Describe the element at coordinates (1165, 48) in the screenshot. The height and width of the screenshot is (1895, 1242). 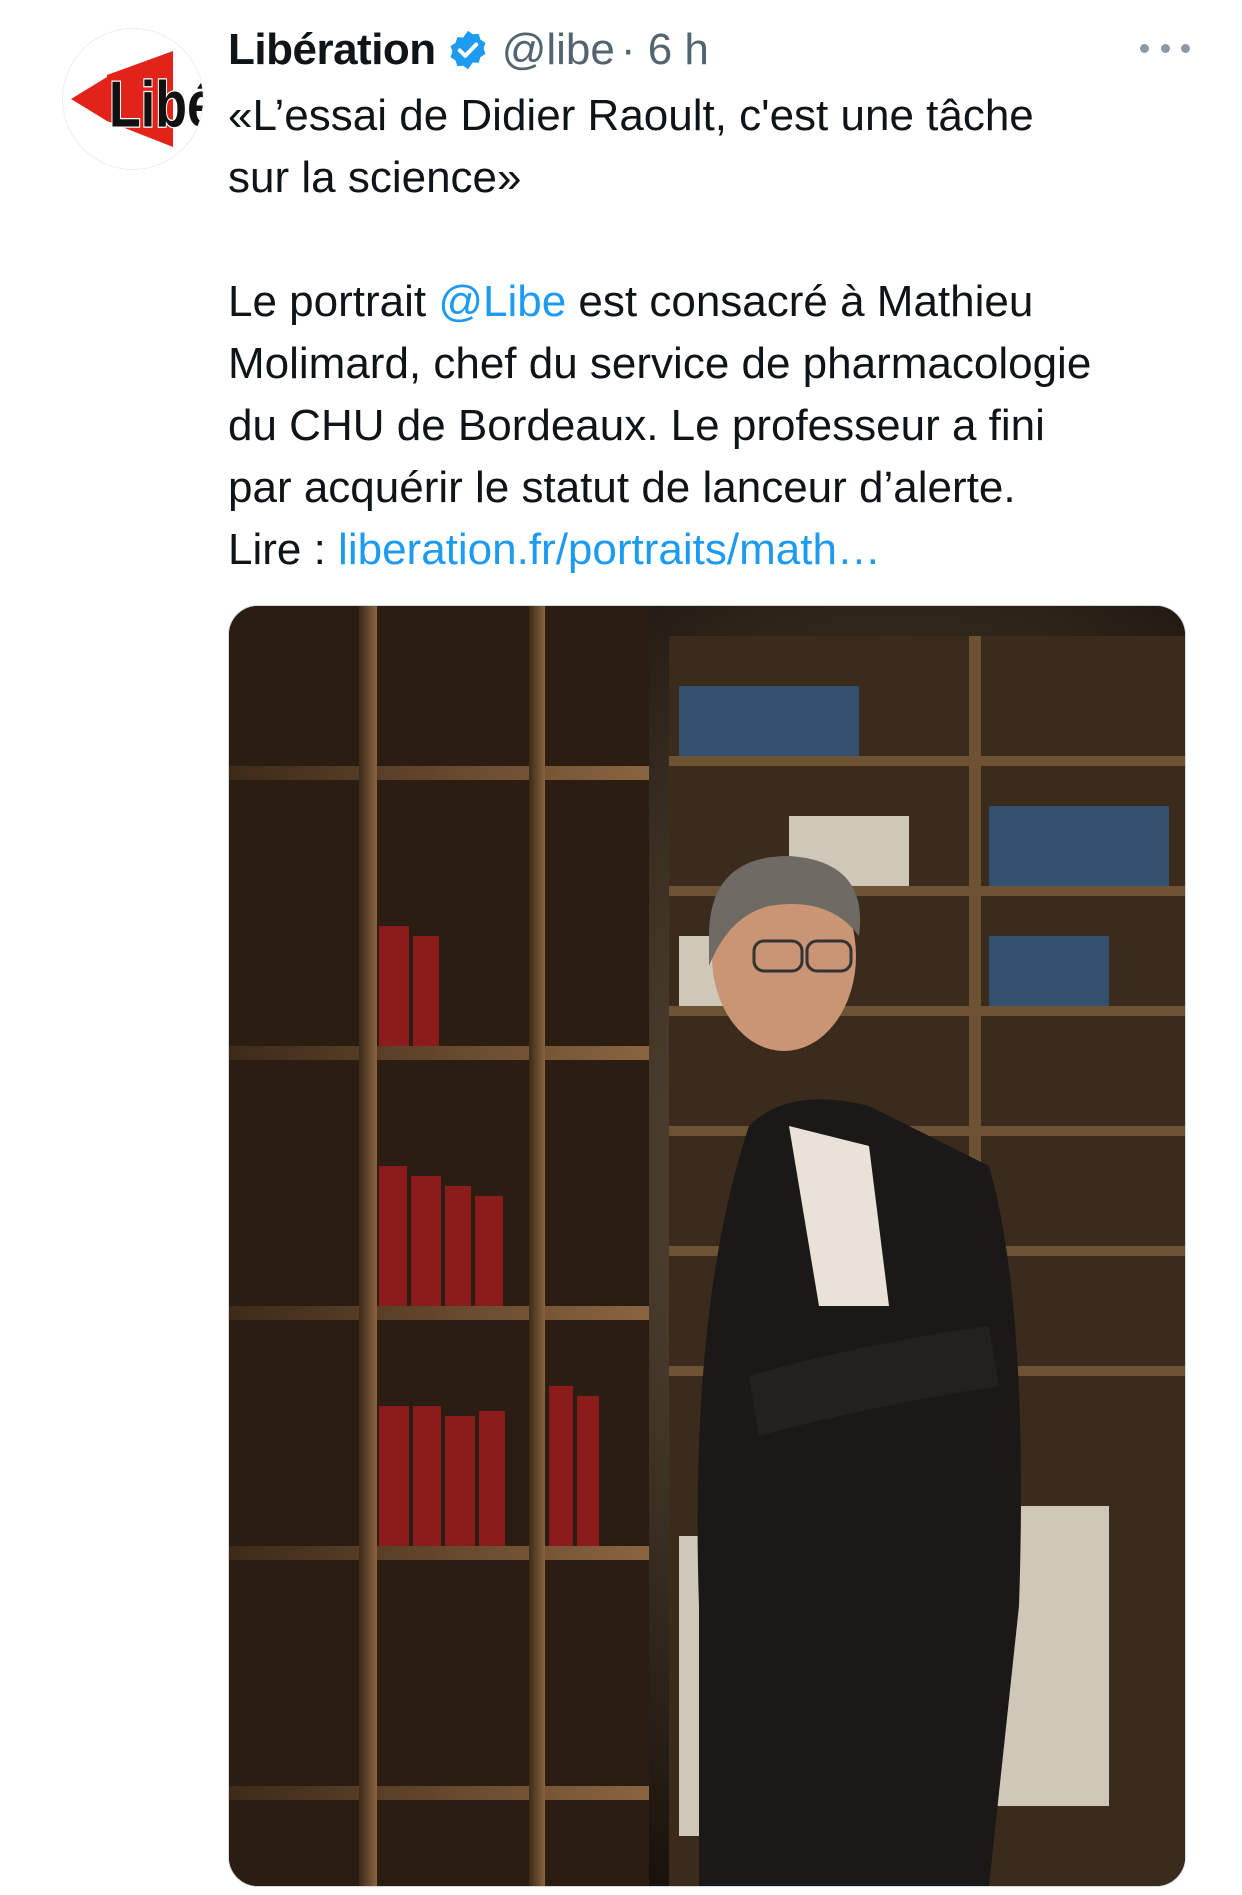
I see `more-icon` at that location.